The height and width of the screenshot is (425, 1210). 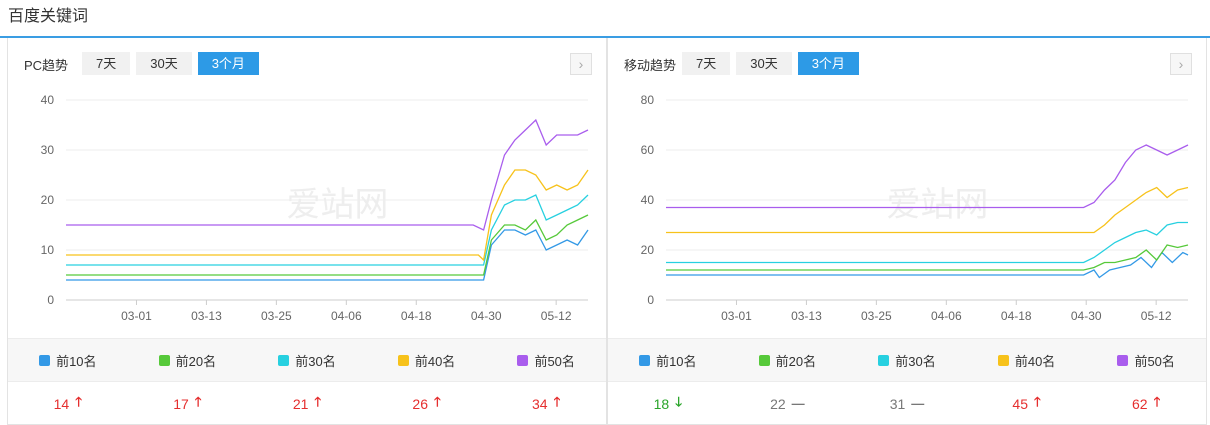 I want to click on y-tick-label: 80, so click(x=648, y=100).